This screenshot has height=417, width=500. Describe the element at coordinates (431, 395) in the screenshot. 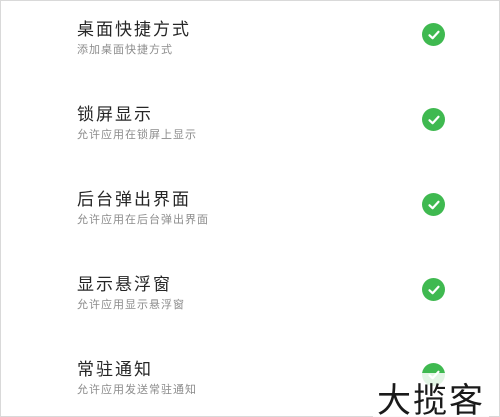

I see `watermark-logo: 大揽客` at that location.